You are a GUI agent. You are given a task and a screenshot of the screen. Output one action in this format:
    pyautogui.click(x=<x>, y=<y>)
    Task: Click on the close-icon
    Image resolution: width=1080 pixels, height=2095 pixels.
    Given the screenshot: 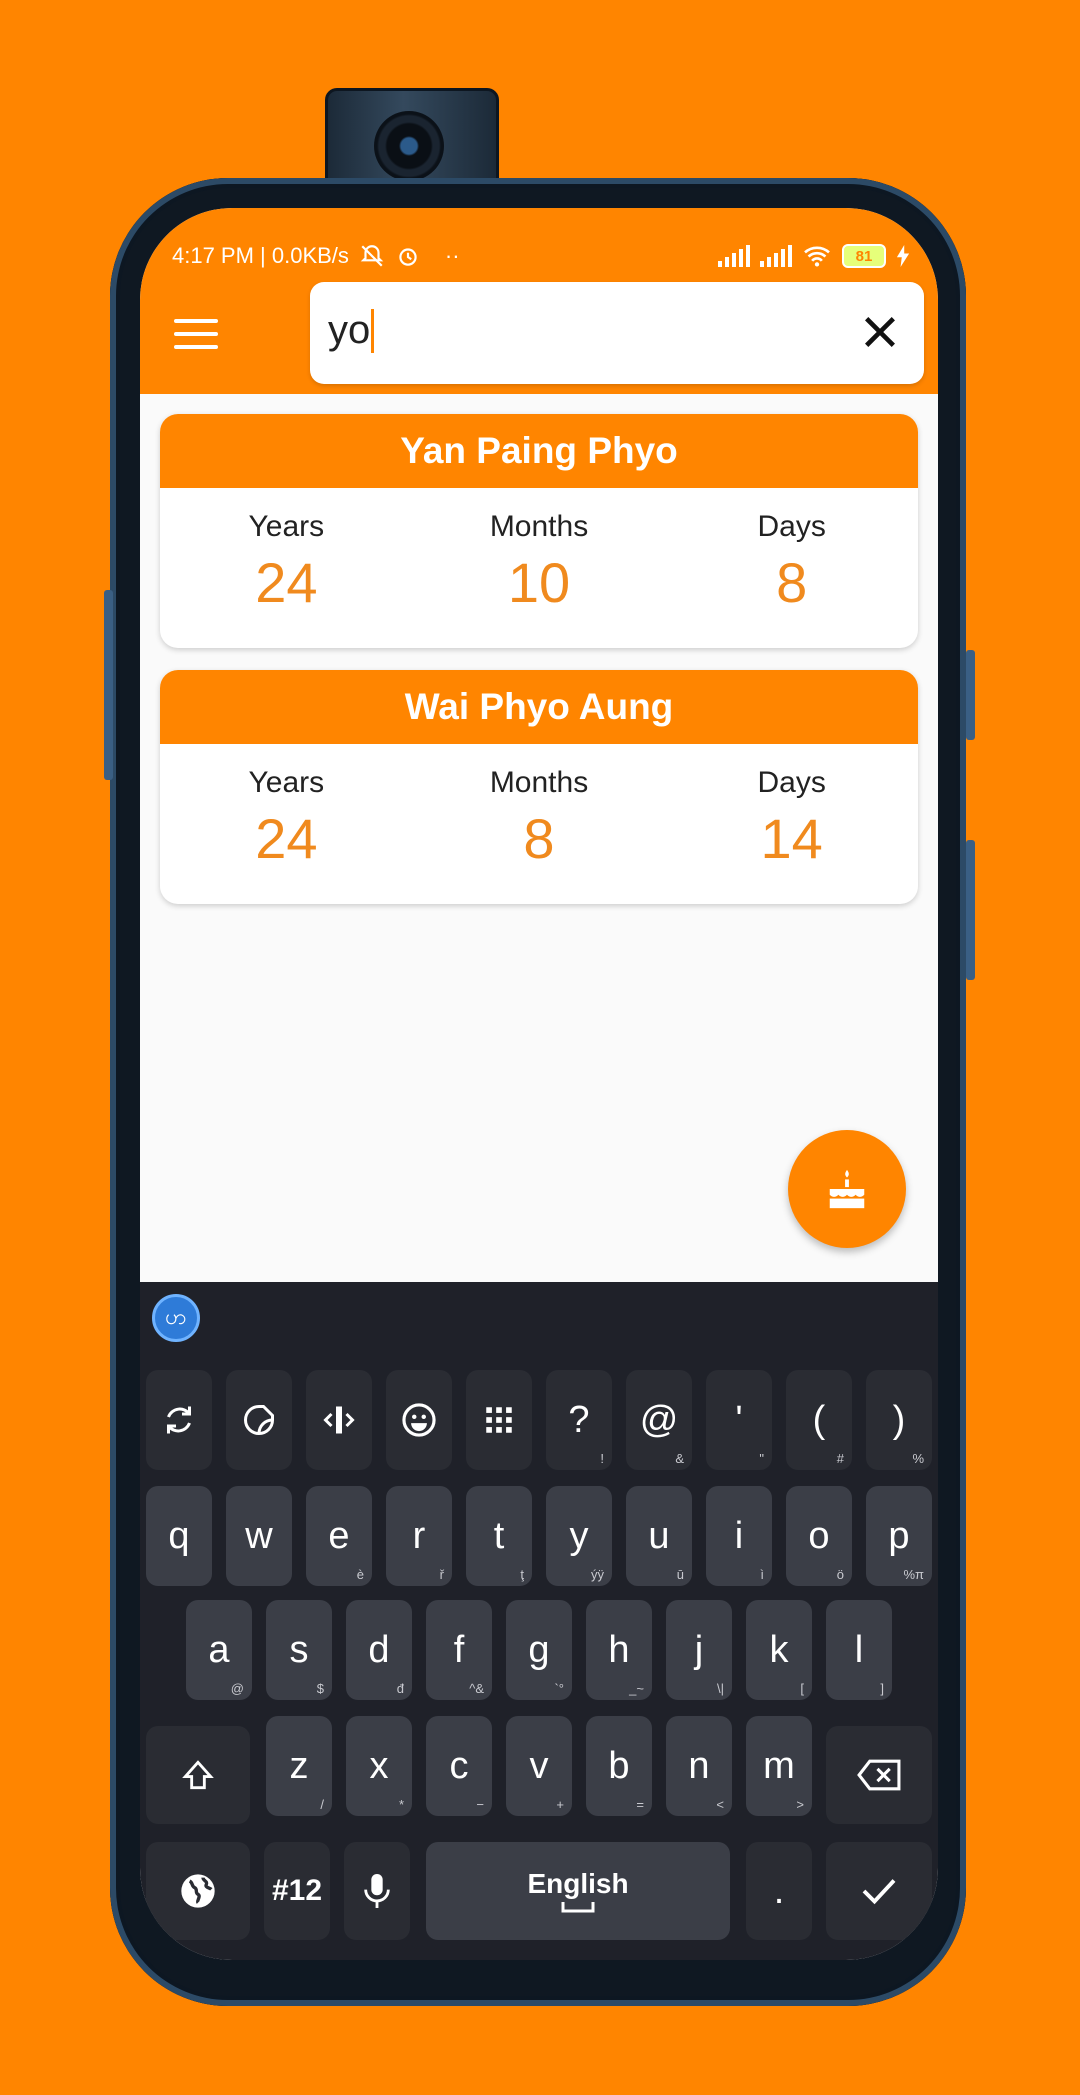 What is the action you would take?
    pyautogui.click(x=880, y=332)
    